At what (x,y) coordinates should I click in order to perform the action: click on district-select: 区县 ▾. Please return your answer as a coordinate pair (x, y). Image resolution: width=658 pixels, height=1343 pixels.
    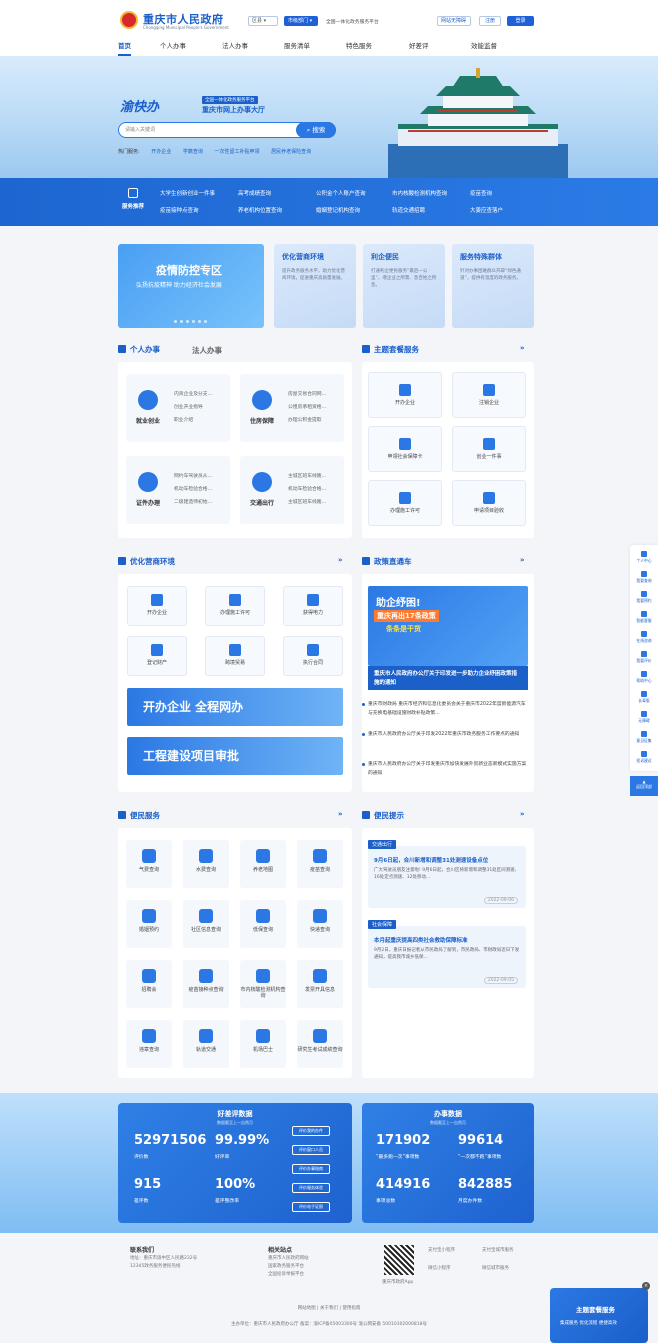
    Looking at the image, I should click on (263, 21).